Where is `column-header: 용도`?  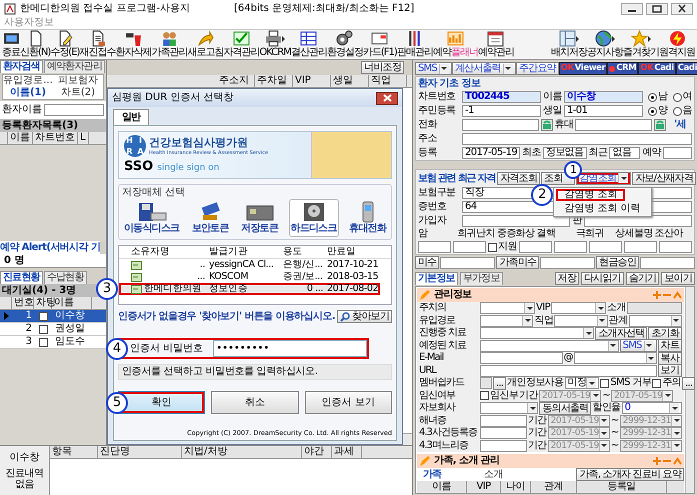
column-header: 용도 is located at coordinates (293, 252).